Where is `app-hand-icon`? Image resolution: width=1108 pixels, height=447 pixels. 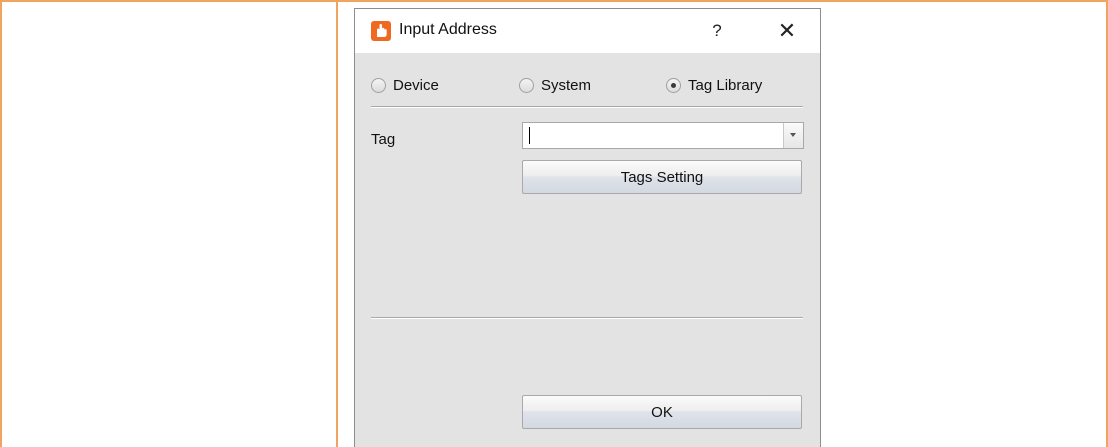
app-hand-icon is located at coordinates (381, 31).